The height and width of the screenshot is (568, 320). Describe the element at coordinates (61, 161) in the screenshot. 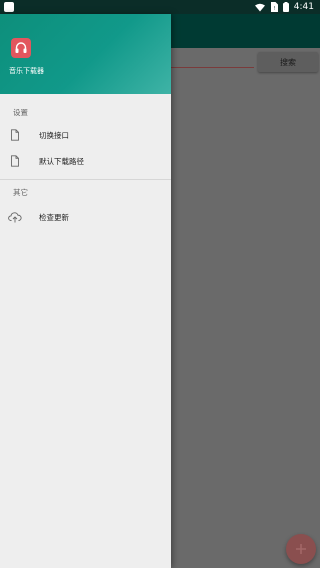

I see `menu-item-label: 默认下载路径` at that location.